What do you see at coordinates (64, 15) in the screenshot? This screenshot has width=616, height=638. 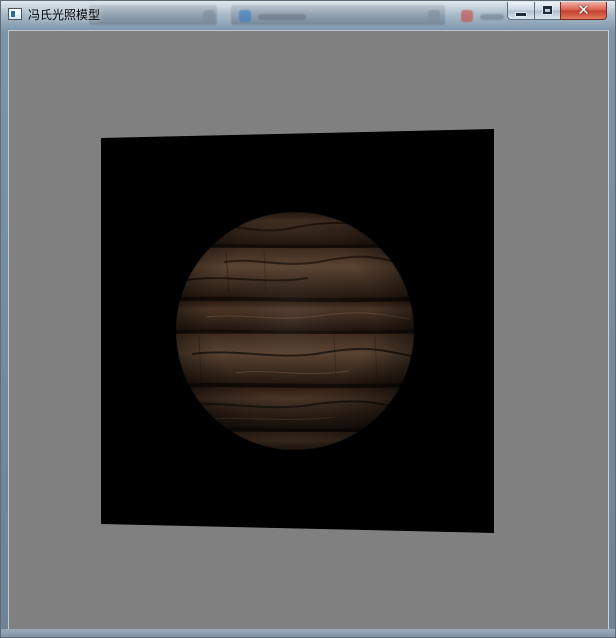 I see `window-title: 冯氏光照模型` at bounding box center [64, 15].